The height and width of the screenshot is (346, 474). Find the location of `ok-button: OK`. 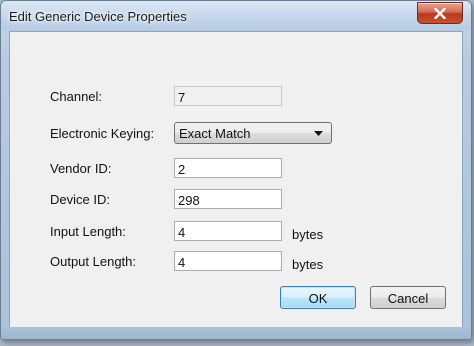

ok-button: OK is located at coordinates (318, 297).